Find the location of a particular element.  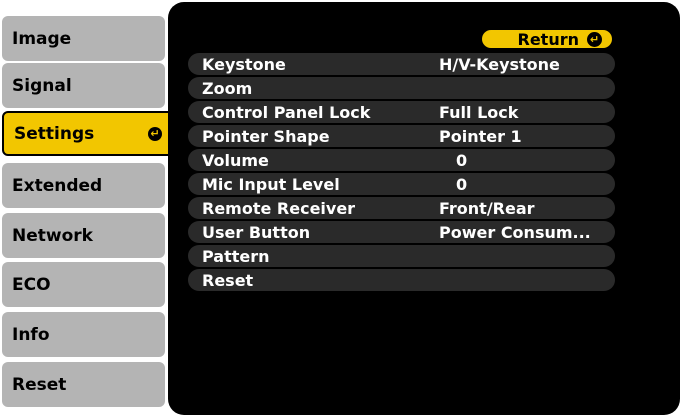

tab-image: Image is located at coordinates (83, 38).